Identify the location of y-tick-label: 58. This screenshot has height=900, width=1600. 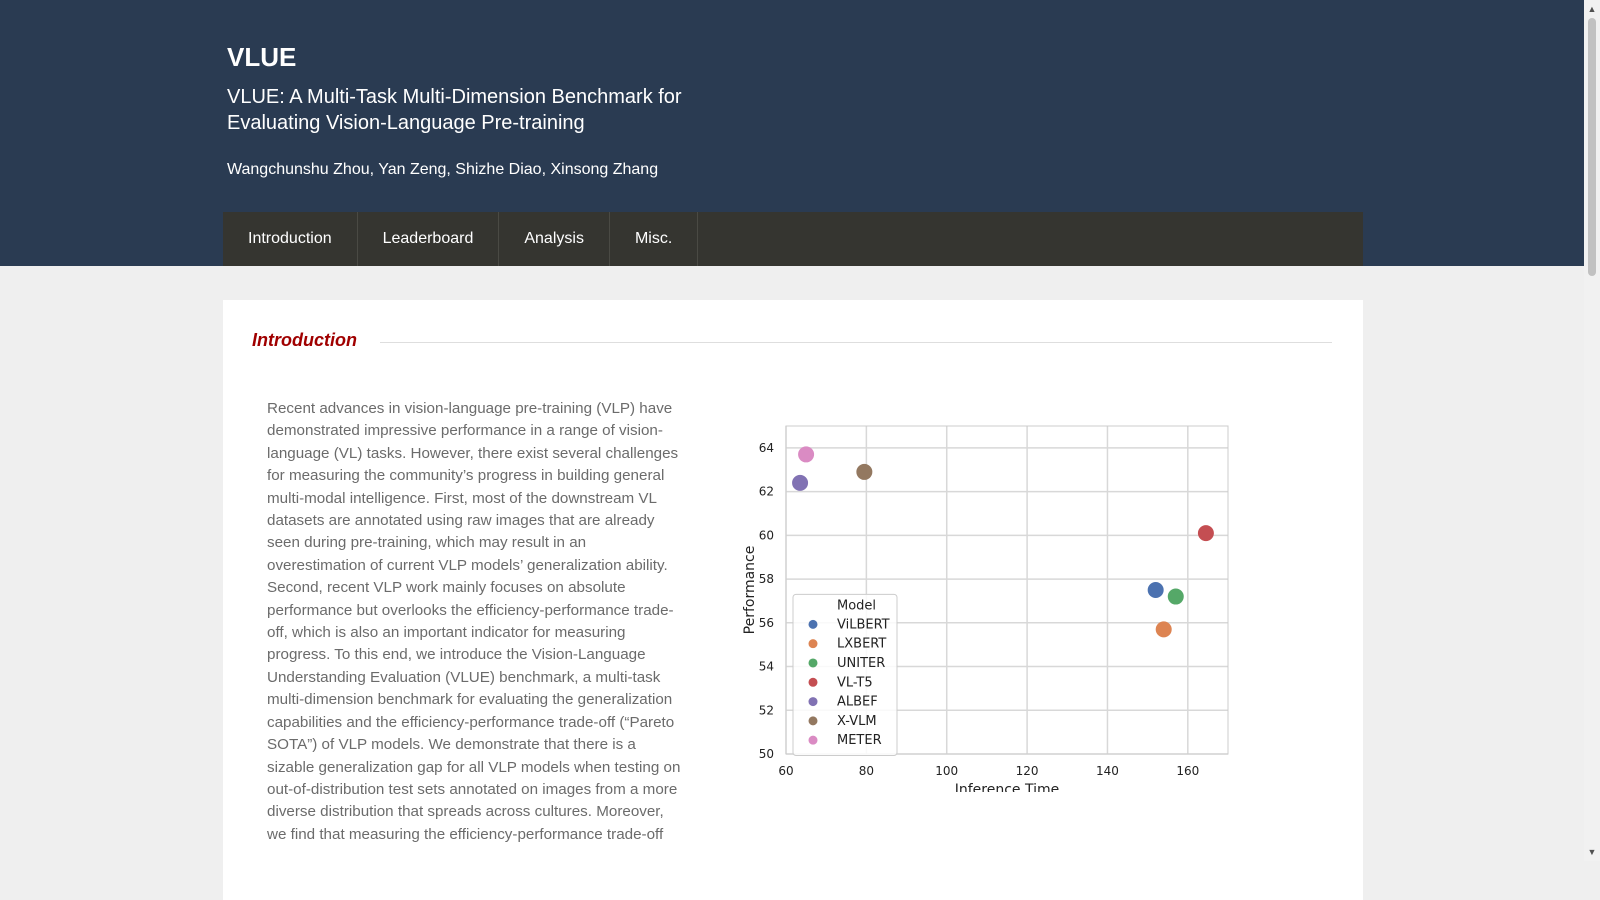
(766, 579).